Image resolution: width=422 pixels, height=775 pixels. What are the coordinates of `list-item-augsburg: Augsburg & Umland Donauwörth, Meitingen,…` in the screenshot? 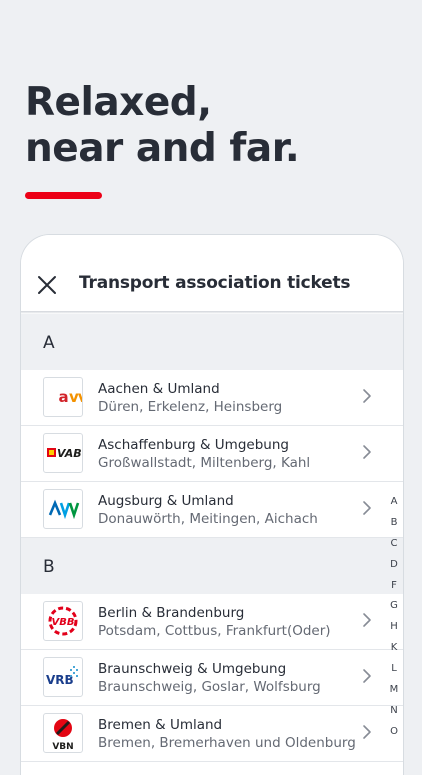 It's located at (212, 510).